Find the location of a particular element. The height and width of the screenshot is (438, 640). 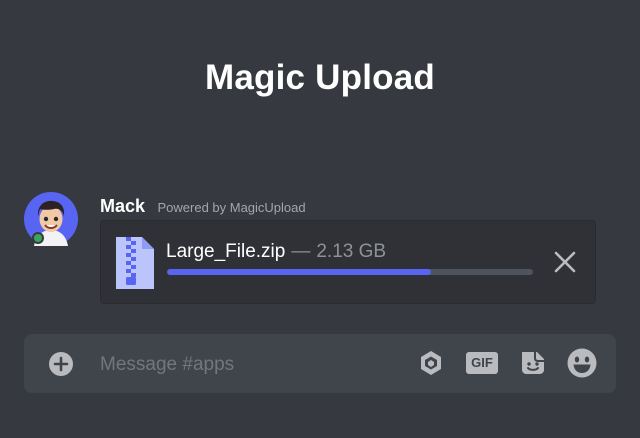

gif-button: GIF is located at coordinates (482, 363).